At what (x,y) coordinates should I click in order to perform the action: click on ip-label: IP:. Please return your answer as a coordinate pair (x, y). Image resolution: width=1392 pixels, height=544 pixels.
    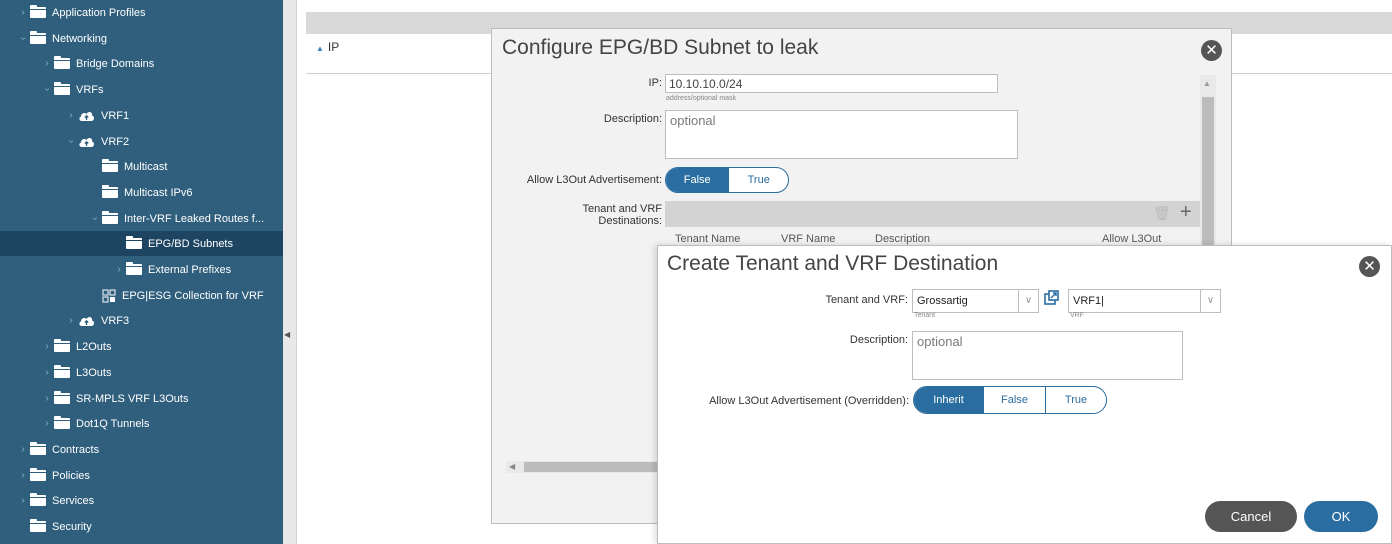
    Looking at the image, I should click on (655, 83).